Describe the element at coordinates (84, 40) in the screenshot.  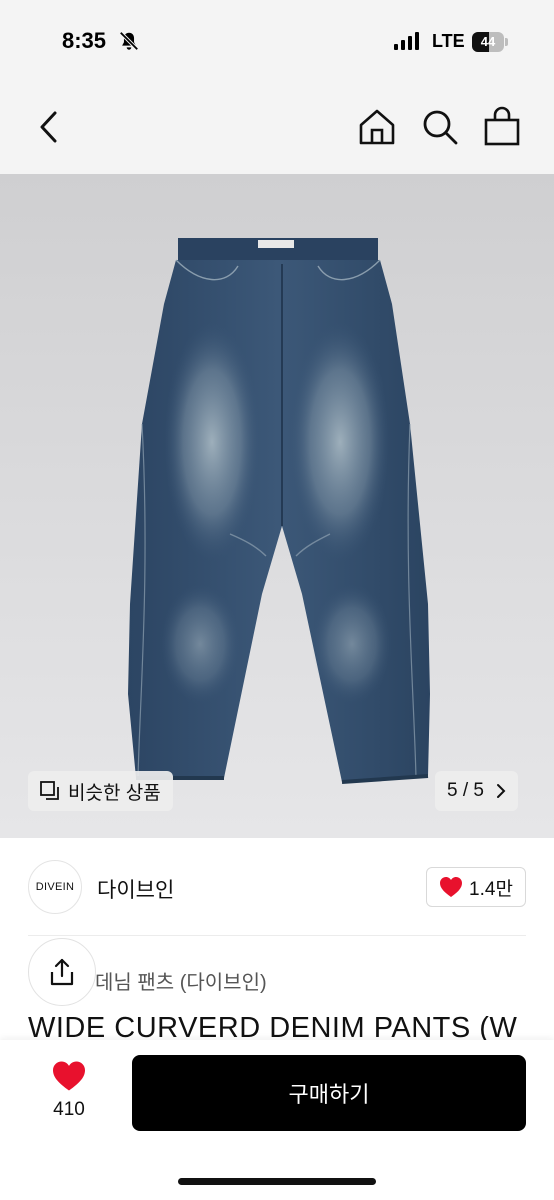
I see `status-time: 8:35` at that location.